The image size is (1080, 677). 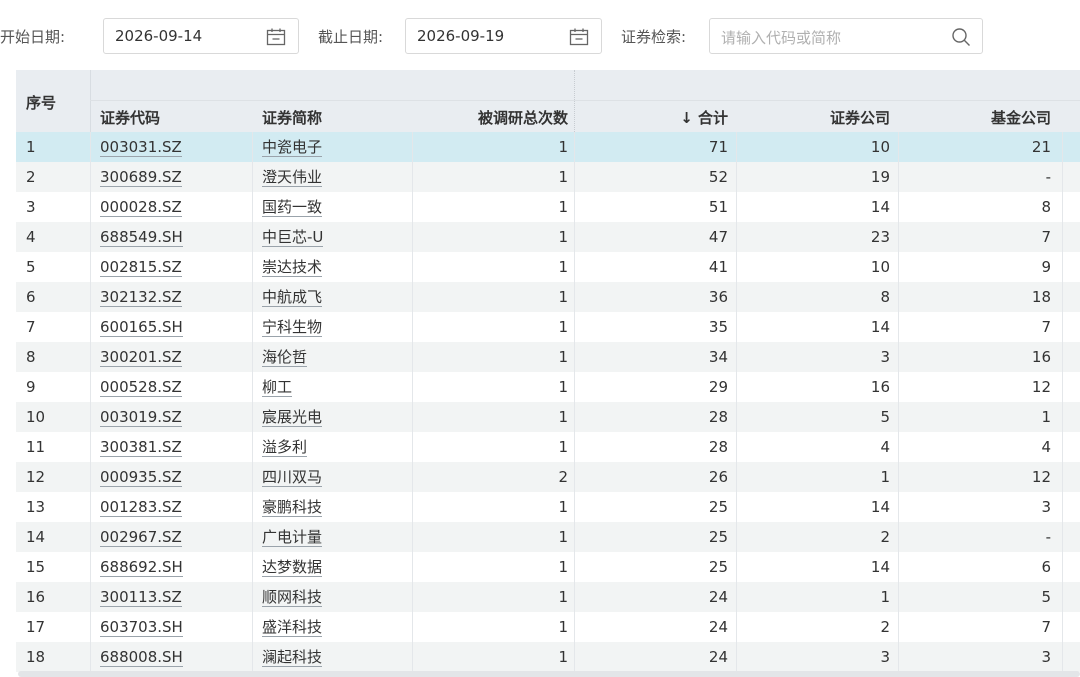 I want to click on cell-code: 300381.SZ, so click(x=175, y=447).